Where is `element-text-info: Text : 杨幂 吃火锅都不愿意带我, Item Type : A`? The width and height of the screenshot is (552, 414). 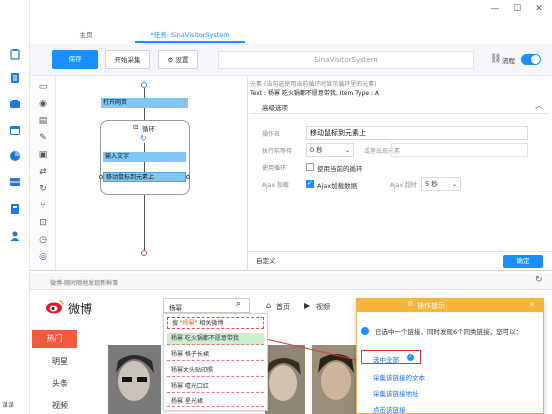 element-text-info: Text : 杨幂 吃火锅都不愿意带我, Item Type : A is located at coordinates (314, 93).